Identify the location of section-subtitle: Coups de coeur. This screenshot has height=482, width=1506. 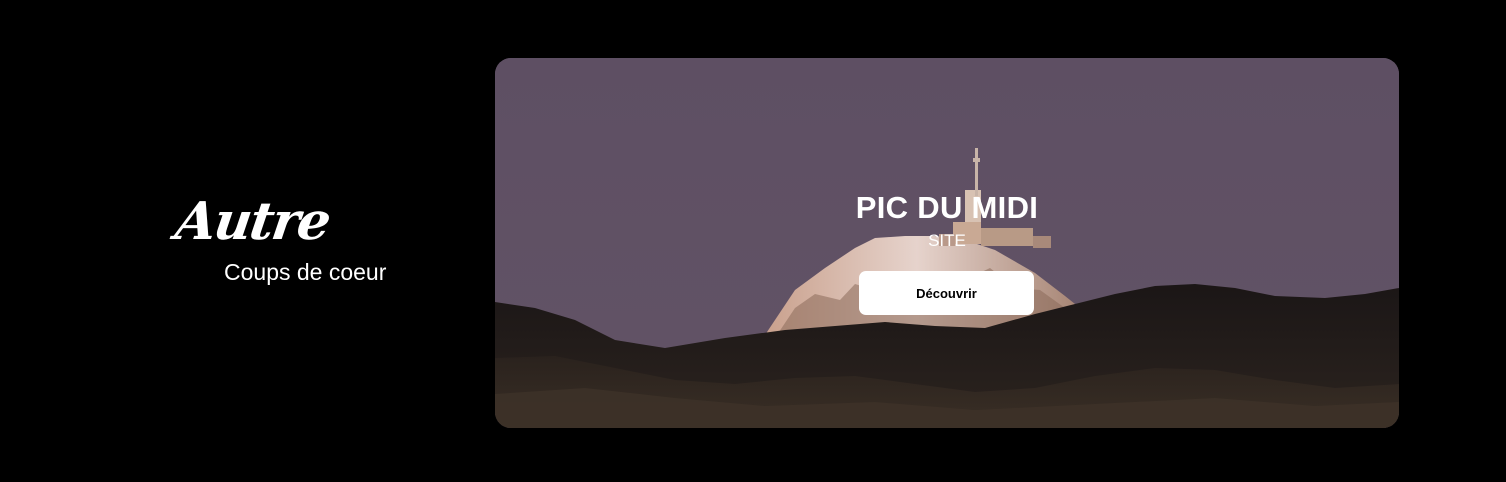
(305, 272).